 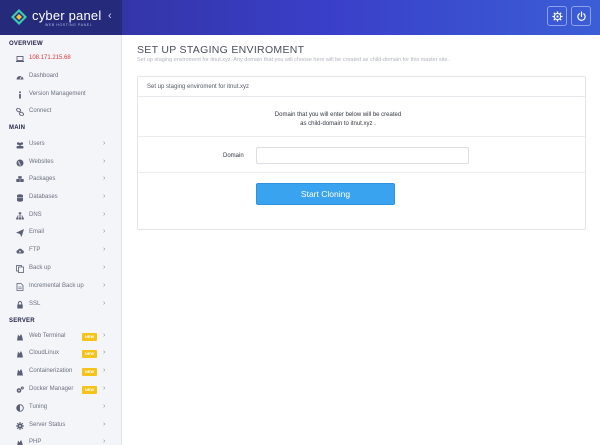 I want to click on page-title: SET UP STAGING ENVIROMENT, so click(x=221, y=50).